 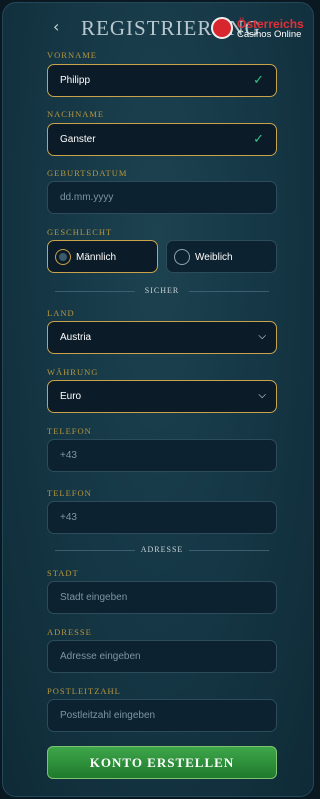 What do you see at coordinates (72, 55) in the screenshot?
I see `vorname-label: Vorname` at bounding box center [72, 55].